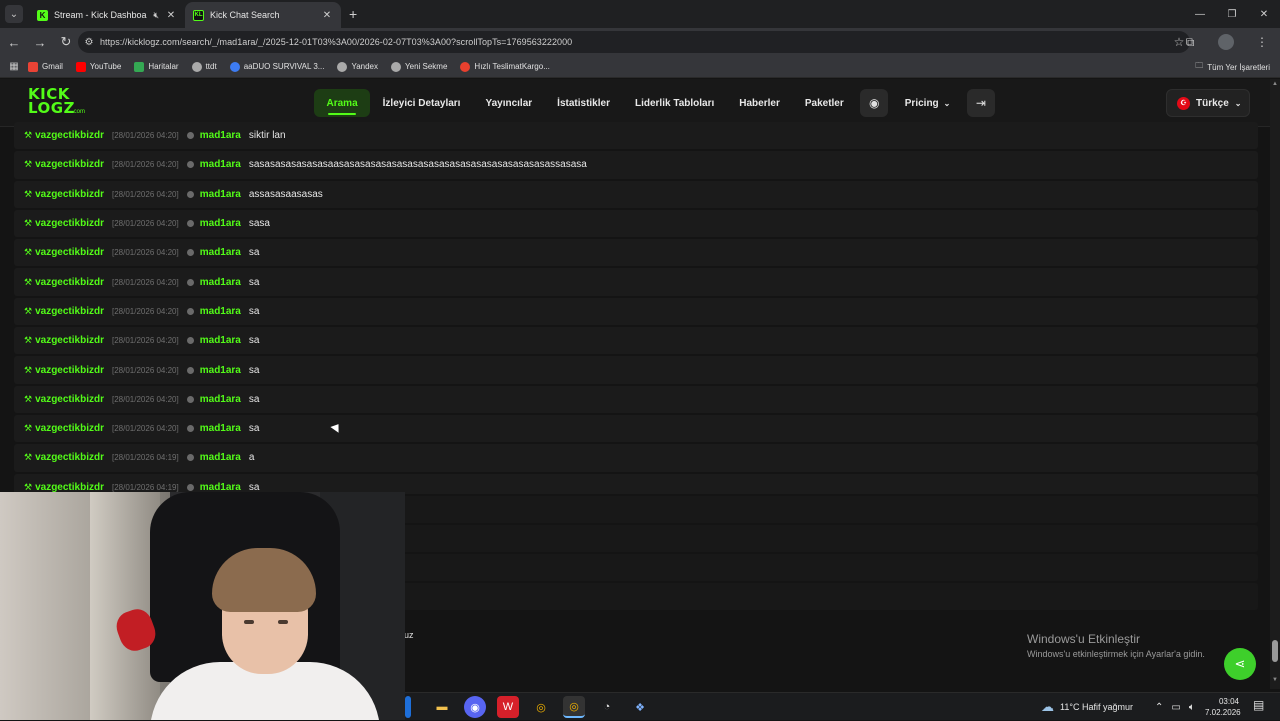 The image size is (1280, 721). What do you see at coordinates (342, 103) in the screenshot?
I see `nav-arama: Arama` at bounding box center [342, 103].